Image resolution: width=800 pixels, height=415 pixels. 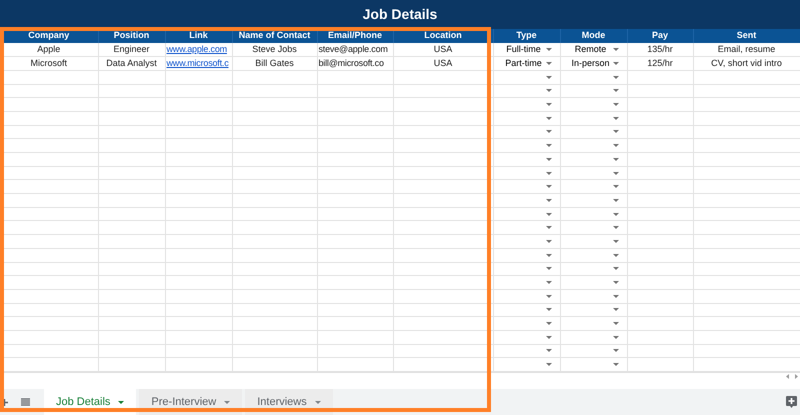 What do you see at coordinates (351, 63) in the screenshot?
I see `table-cell-text: bill@microsoft.co` at bounding box center [351, 63].